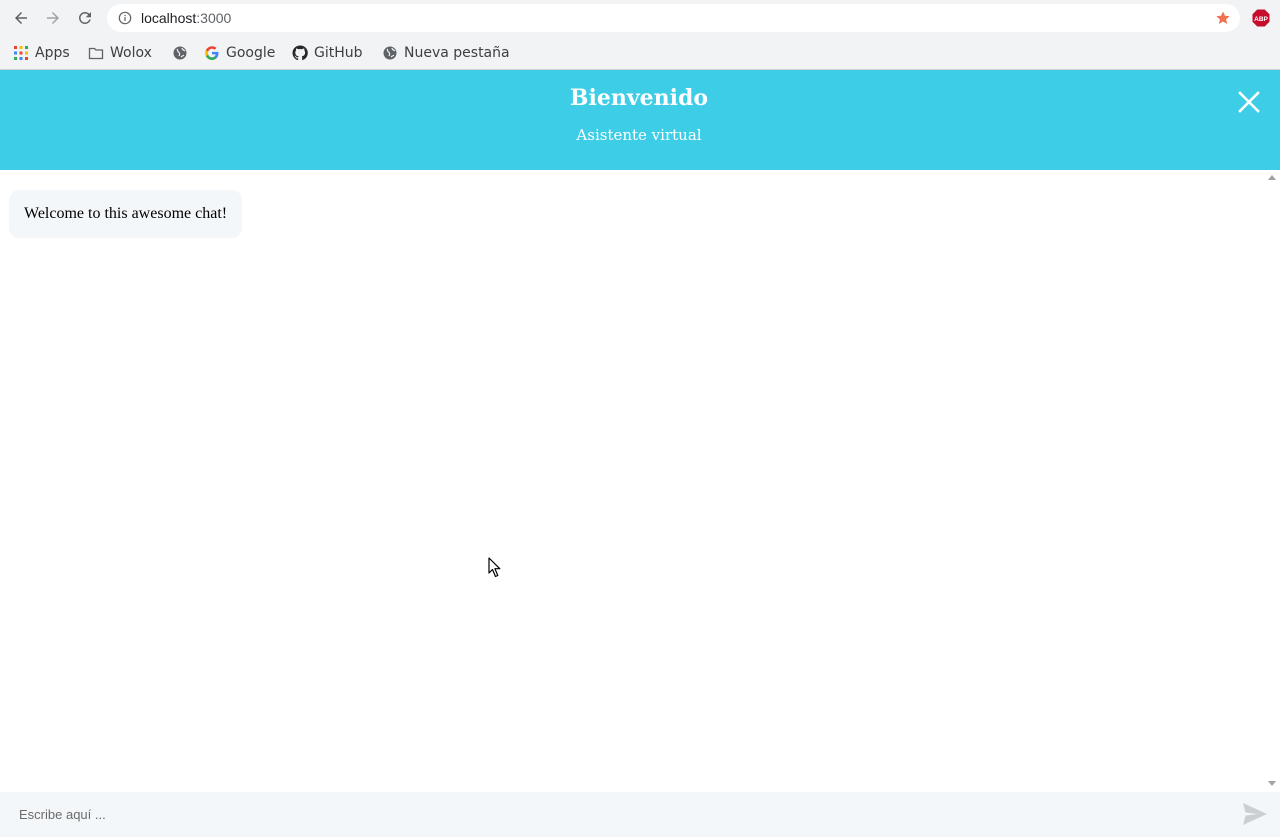 This screenshot has width=1280, height=837. I want to click on folder-icon, so click(96, 53).